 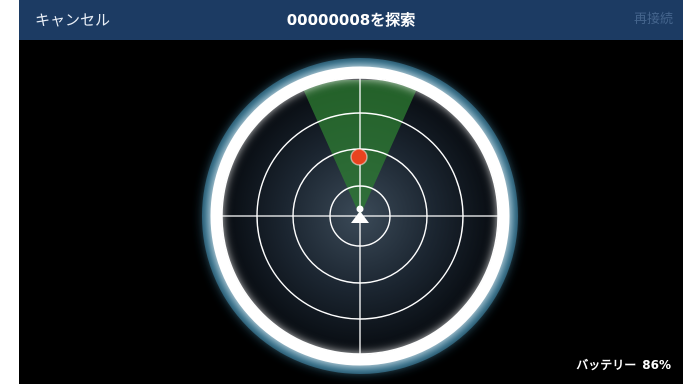 I want to click on battery-status: バッテリー 86%, so click(x=623, y=364).